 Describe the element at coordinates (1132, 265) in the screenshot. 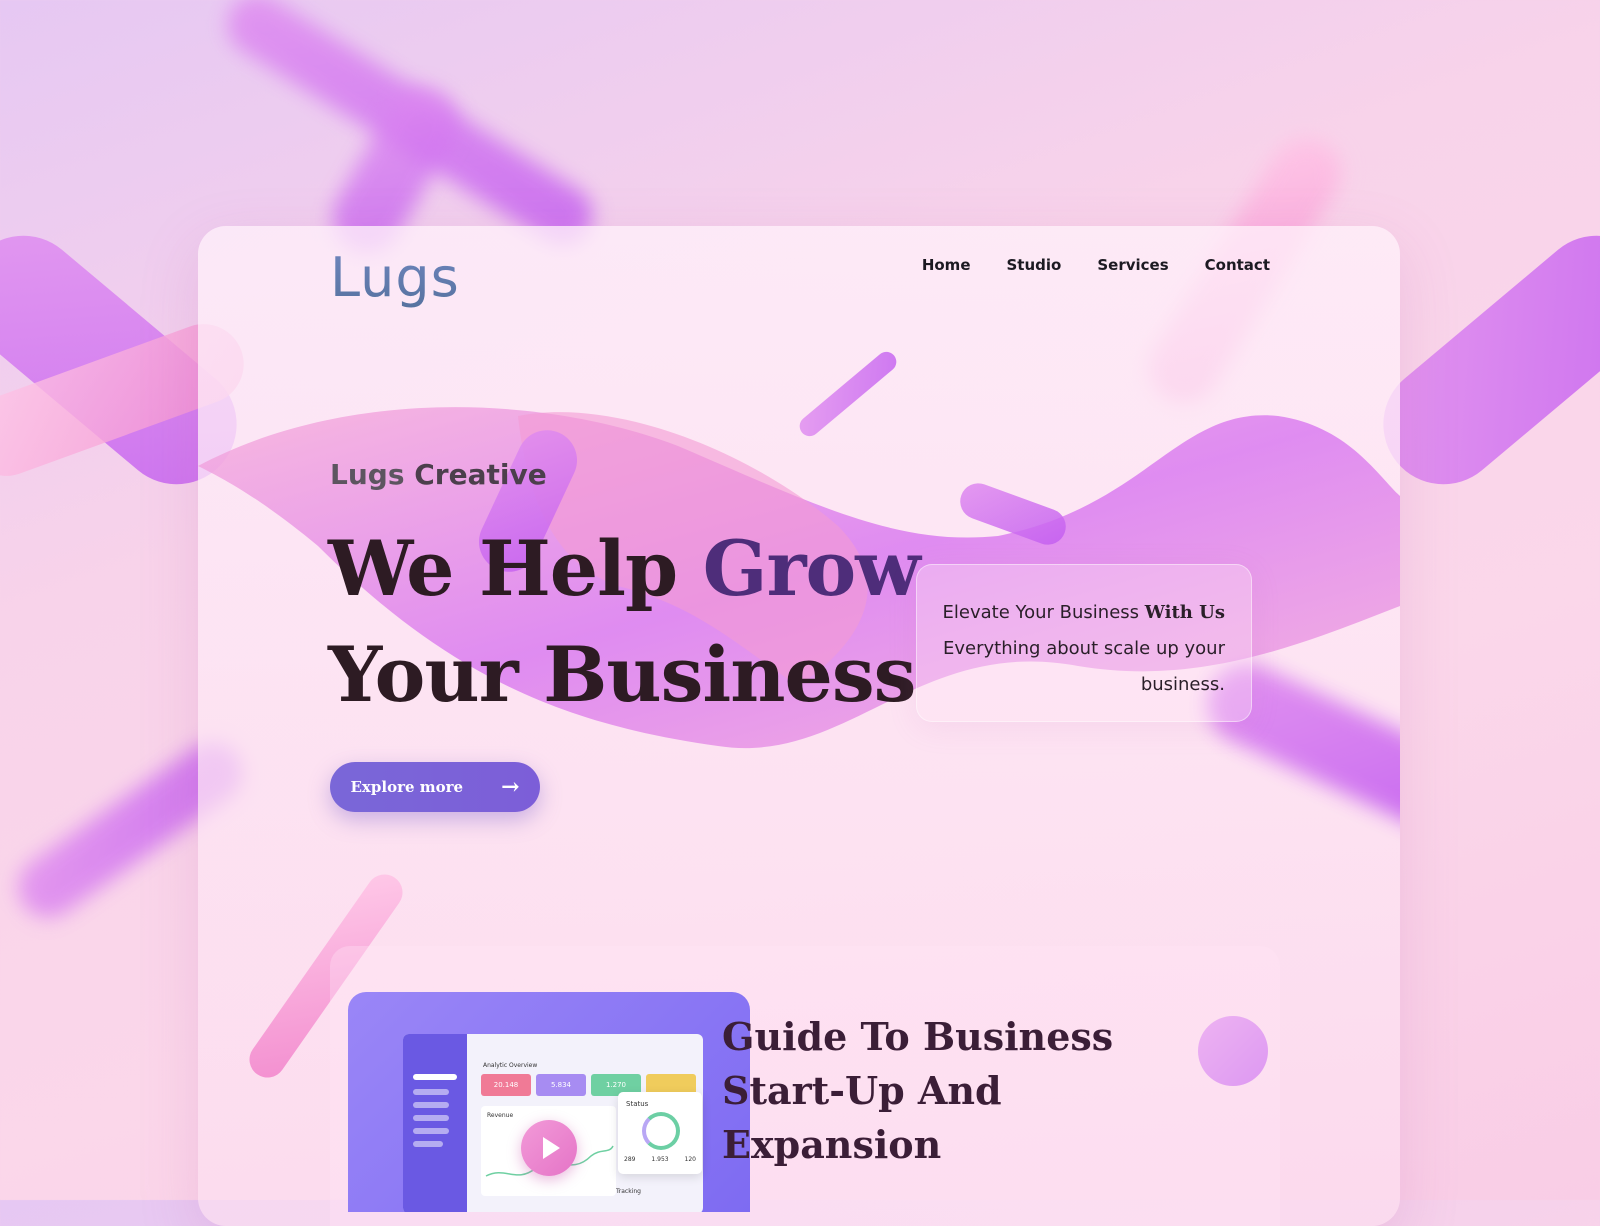

I see `nav-services: Services` at that location.